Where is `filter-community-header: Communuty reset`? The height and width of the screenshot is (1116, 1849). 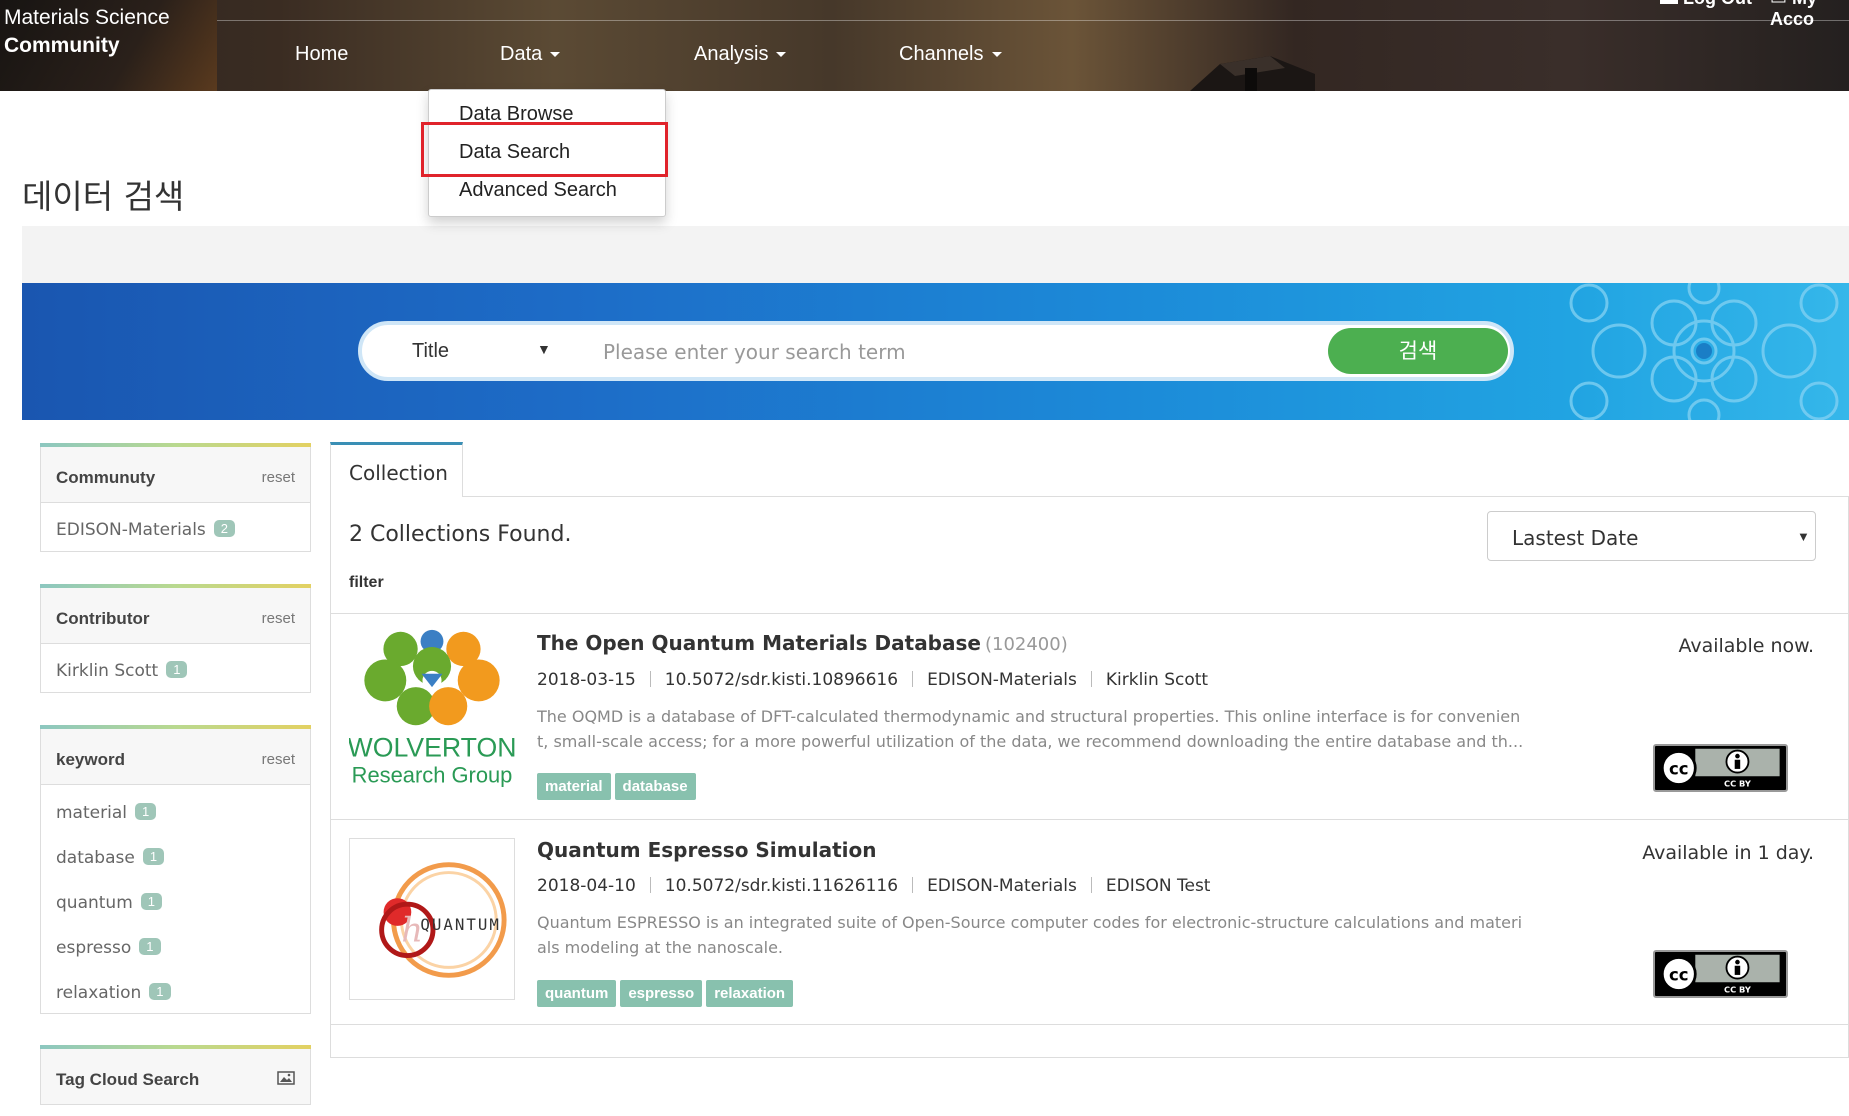
filter-community-header: Communuty reset is located at coordinates (175, 473).